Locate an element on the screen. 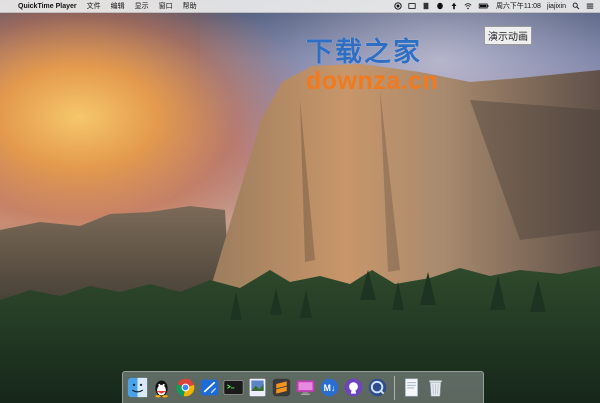 The image size is (600, 403). watermark-chinese: 下载之家 is located at coordinates (364, 52).